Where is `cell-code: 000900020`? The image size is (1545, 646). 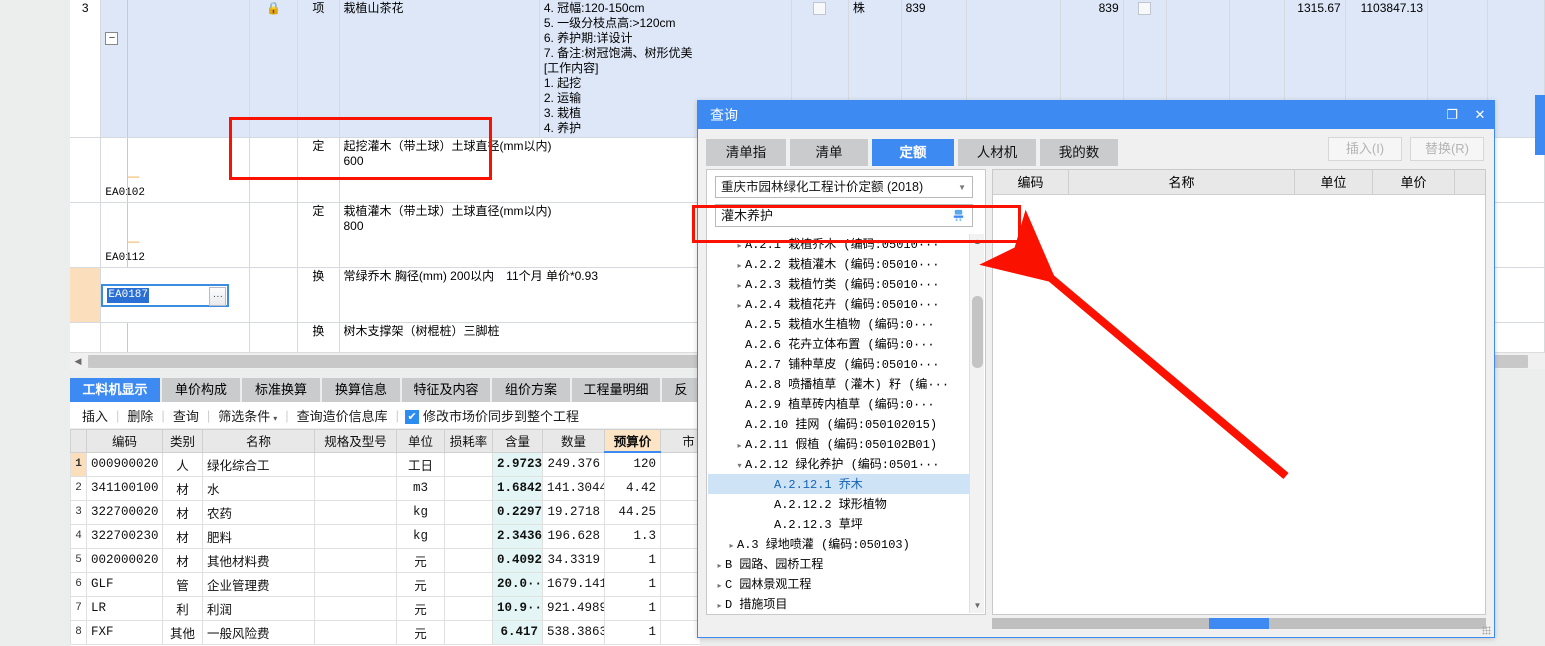
cell-code: 000900020 is located at coordinates (124, 464).